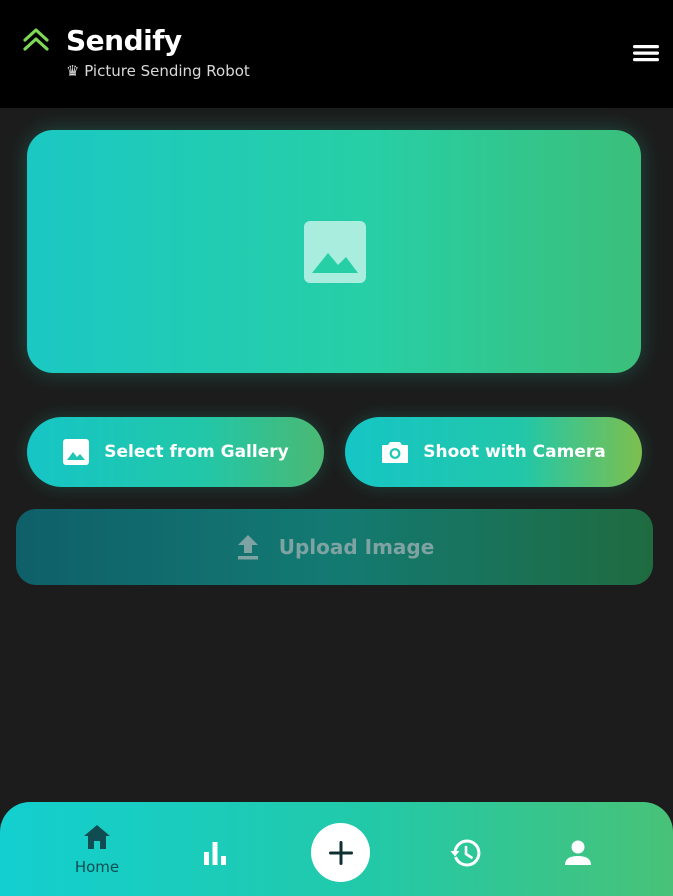 This screenshot has height=896, width=673. What do you see at coordinates (158, 71) in the screenshot?
I see `app-subtitle: ♛ Picture Sending Robot` at bounding box center [158, 71].